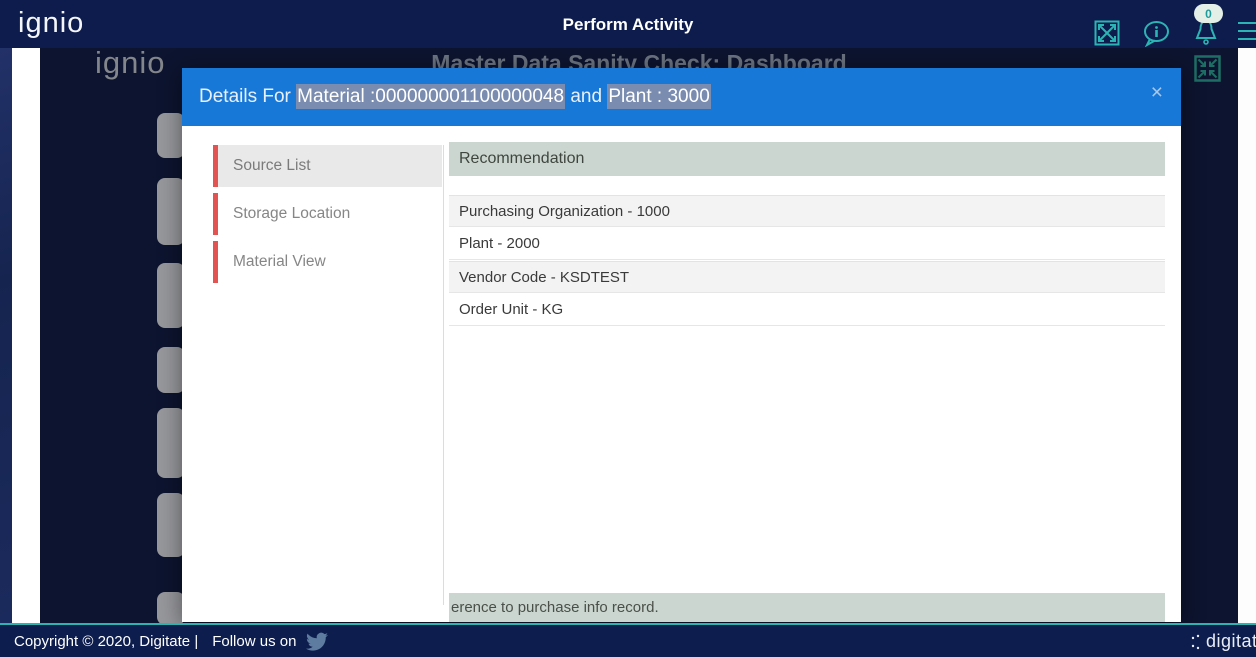 This screenshot has width=1256, height=657. What do you see at coordinates (317, 641) in the screenshot?
I see `twitter-icon` at bounding box center [317, 641].